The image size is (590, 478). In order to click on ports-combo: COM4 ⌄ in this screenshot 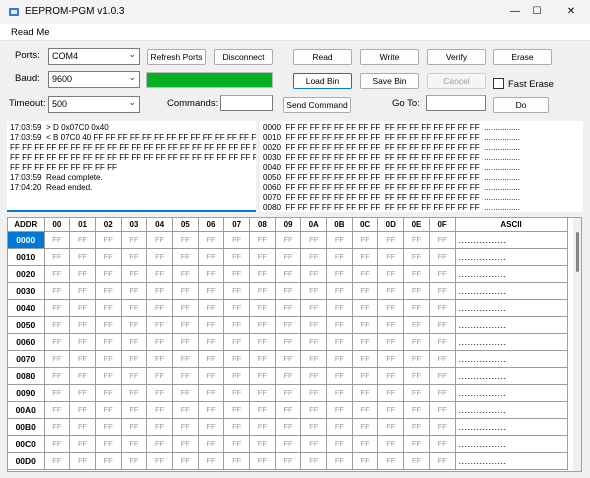, I will do `click(94, 56)`.